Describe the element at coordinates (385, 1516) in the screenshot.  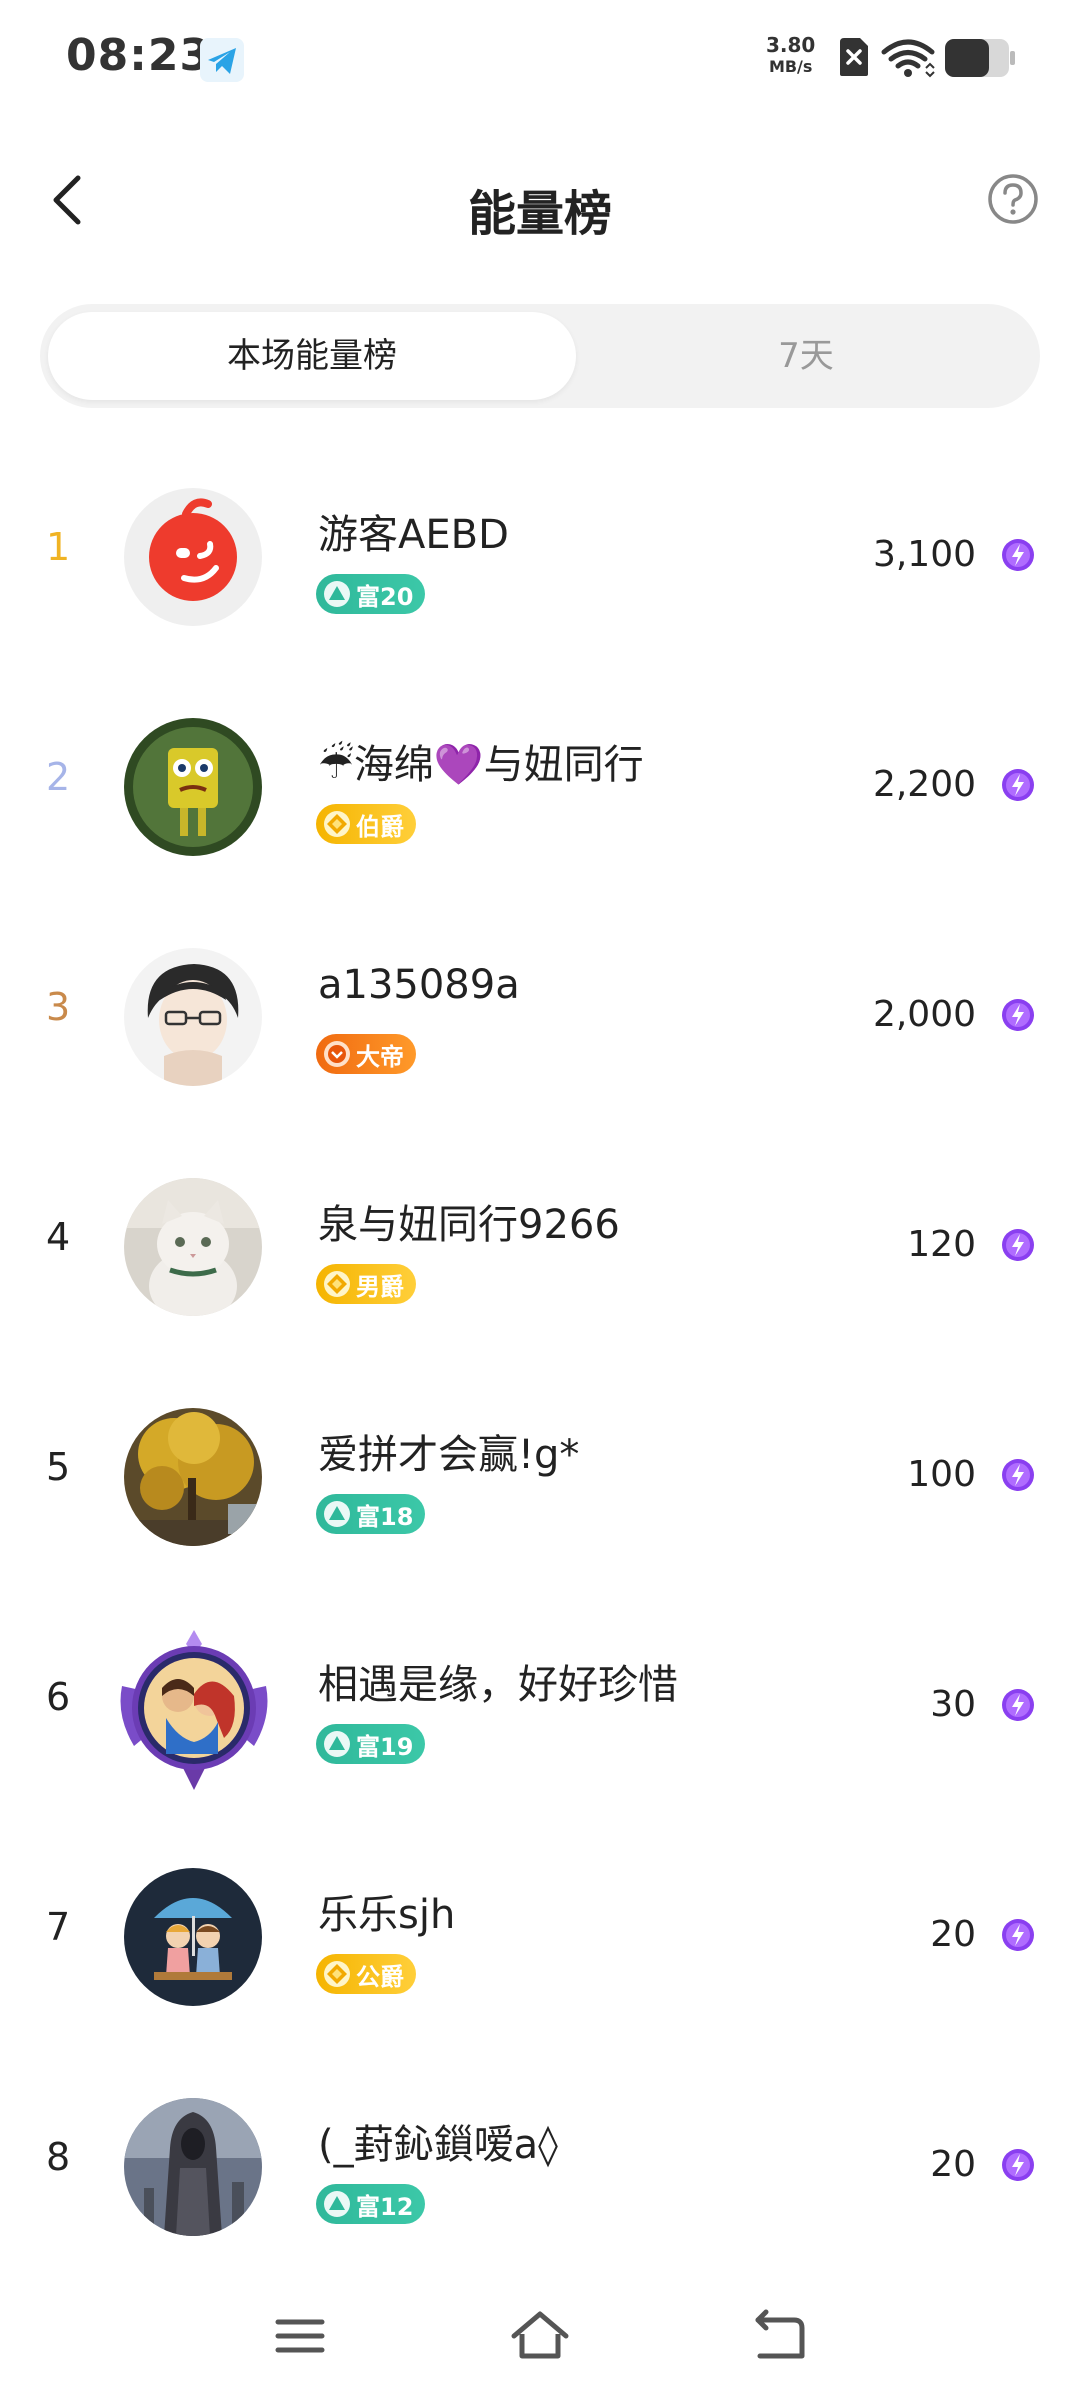
I see `badge-label: 富18` at that location.